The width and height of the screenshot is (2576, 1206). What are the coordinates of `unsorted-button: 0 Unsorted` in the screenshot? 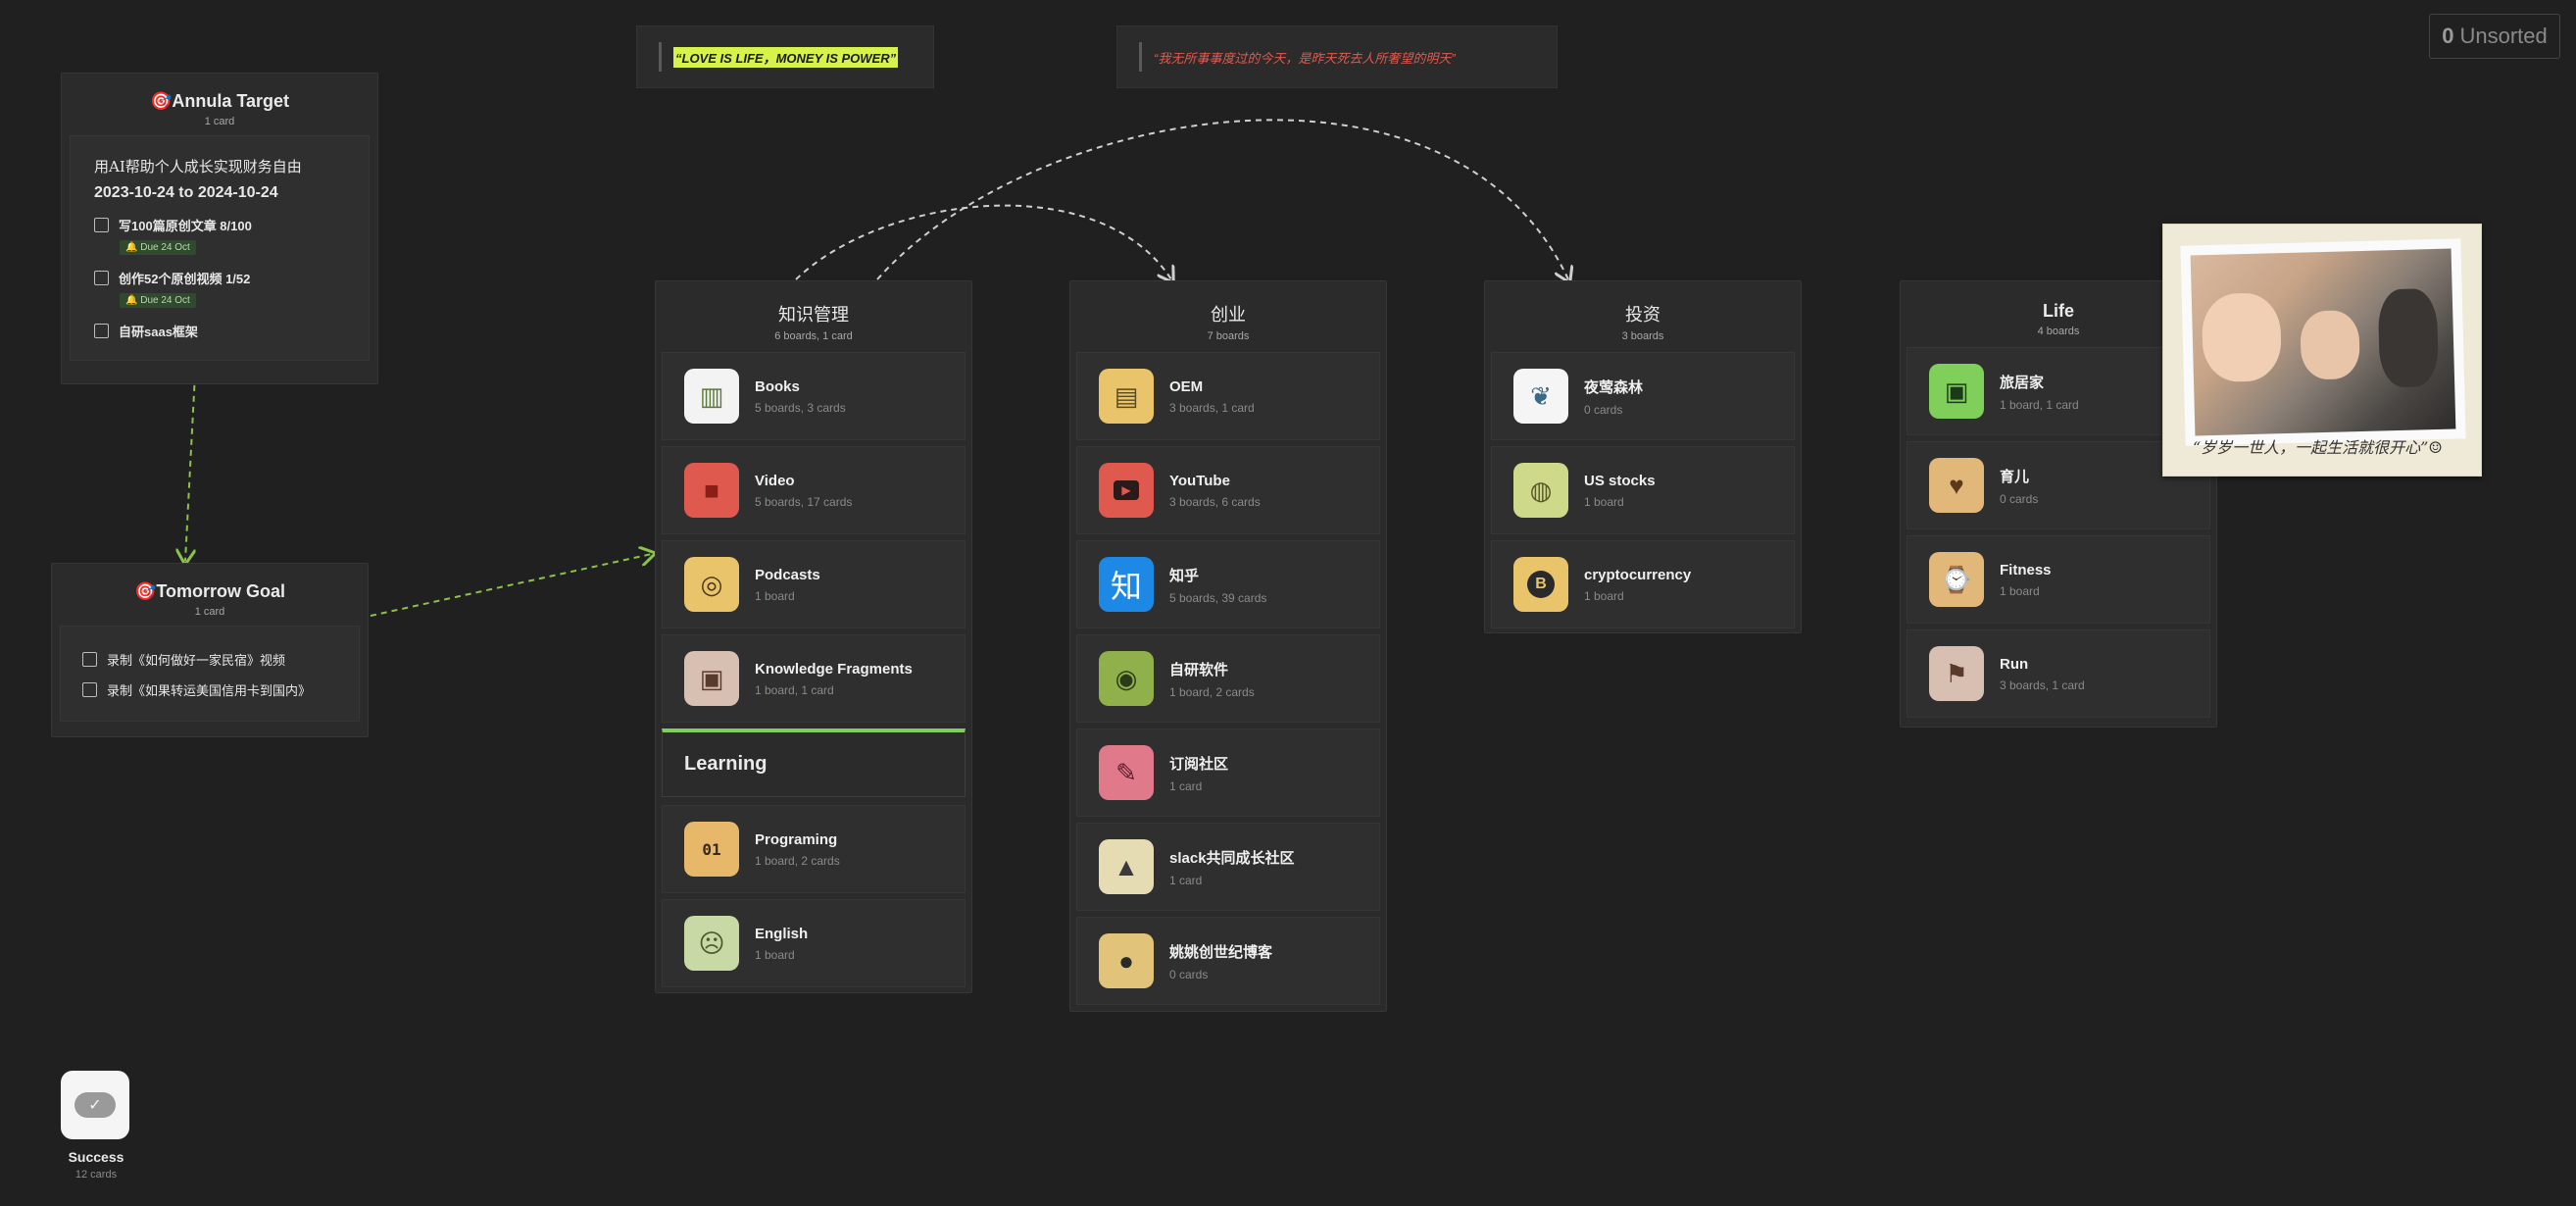 It's located at (2494, 36).